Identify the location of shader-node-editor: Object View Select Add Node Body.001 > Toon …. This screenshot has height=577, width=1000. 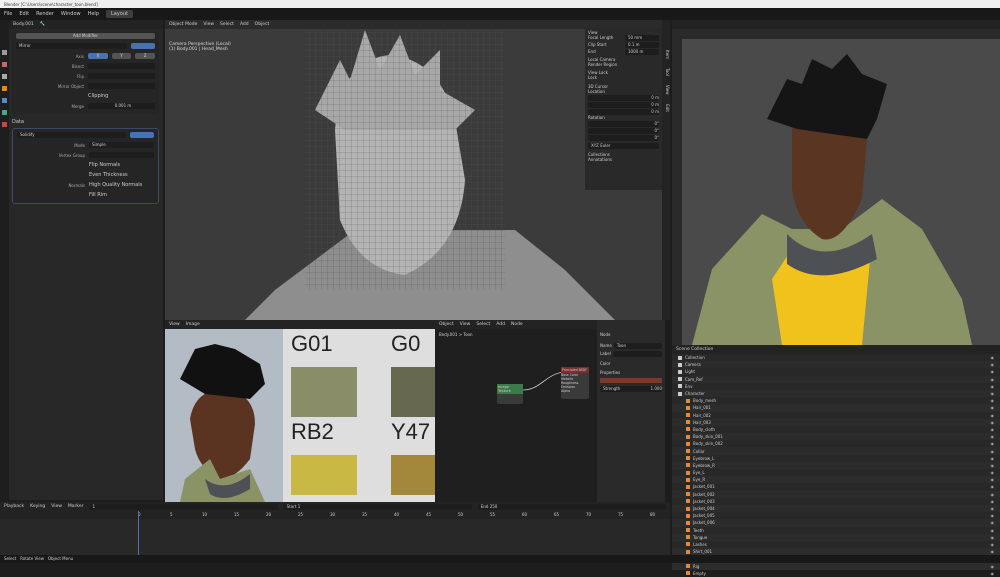
(516, 411).